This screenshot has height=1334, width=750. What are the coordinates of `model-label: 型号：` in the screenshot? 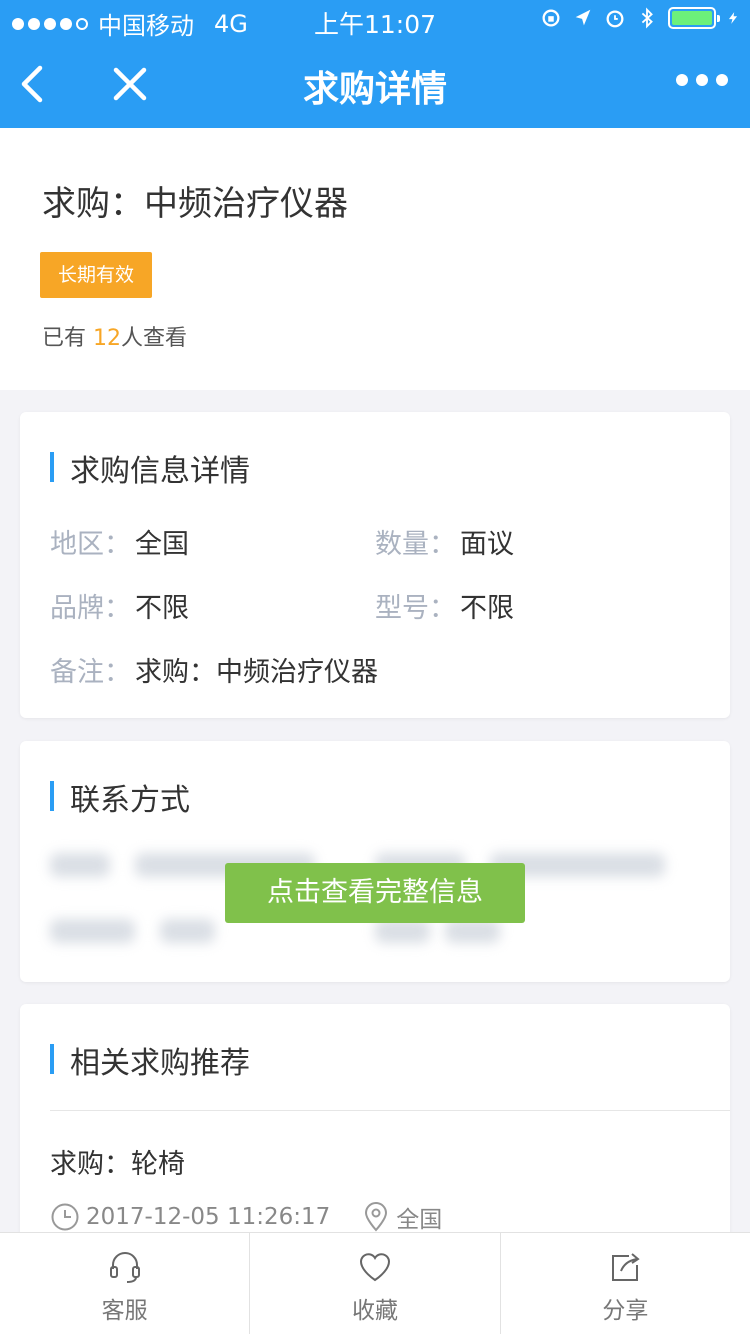 It's located at (415, 608).